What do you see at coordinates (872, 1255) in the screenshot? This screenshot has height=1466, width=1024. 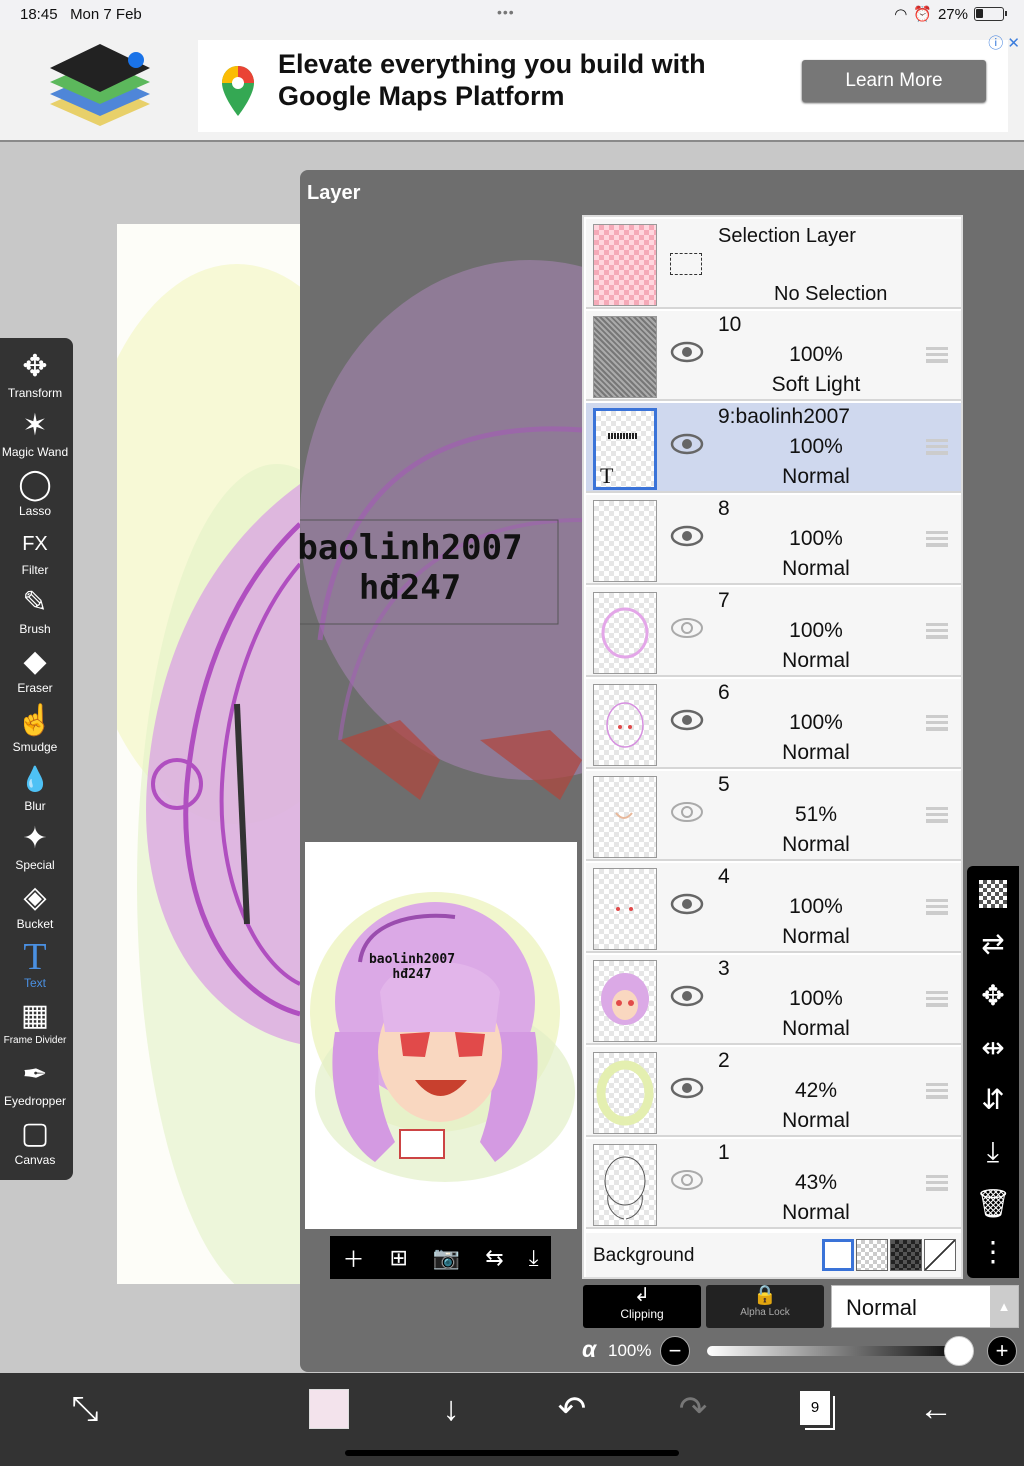 I see `background-checker-swatch` at bounding box center [872, 1255].